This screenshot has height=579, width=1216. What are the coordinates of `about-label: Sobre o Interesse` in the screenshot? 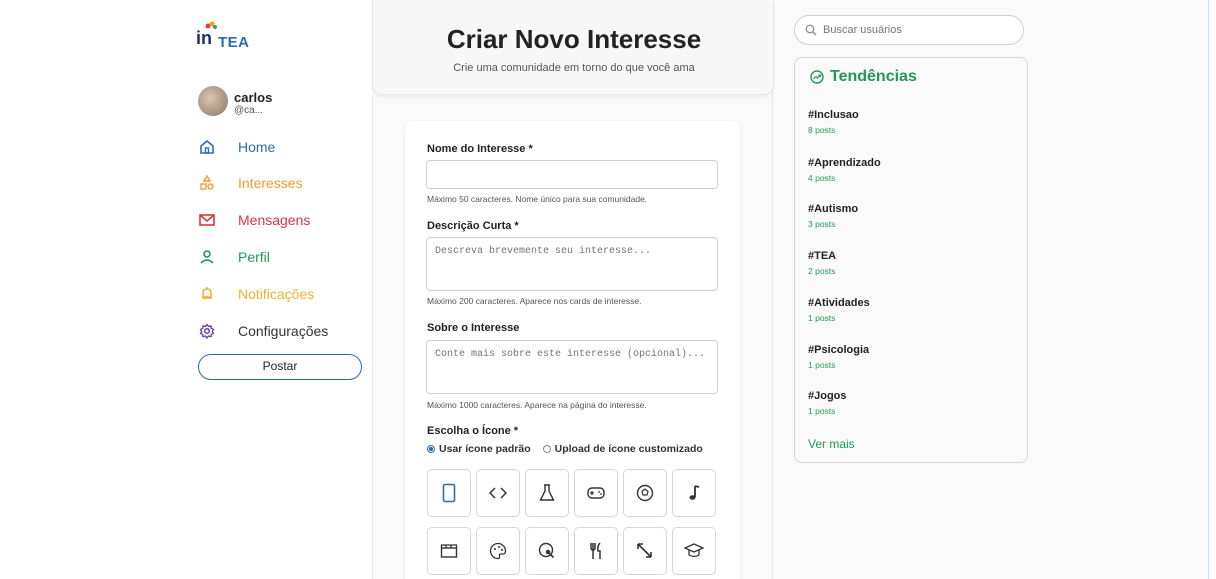 It's located at (473, 328).